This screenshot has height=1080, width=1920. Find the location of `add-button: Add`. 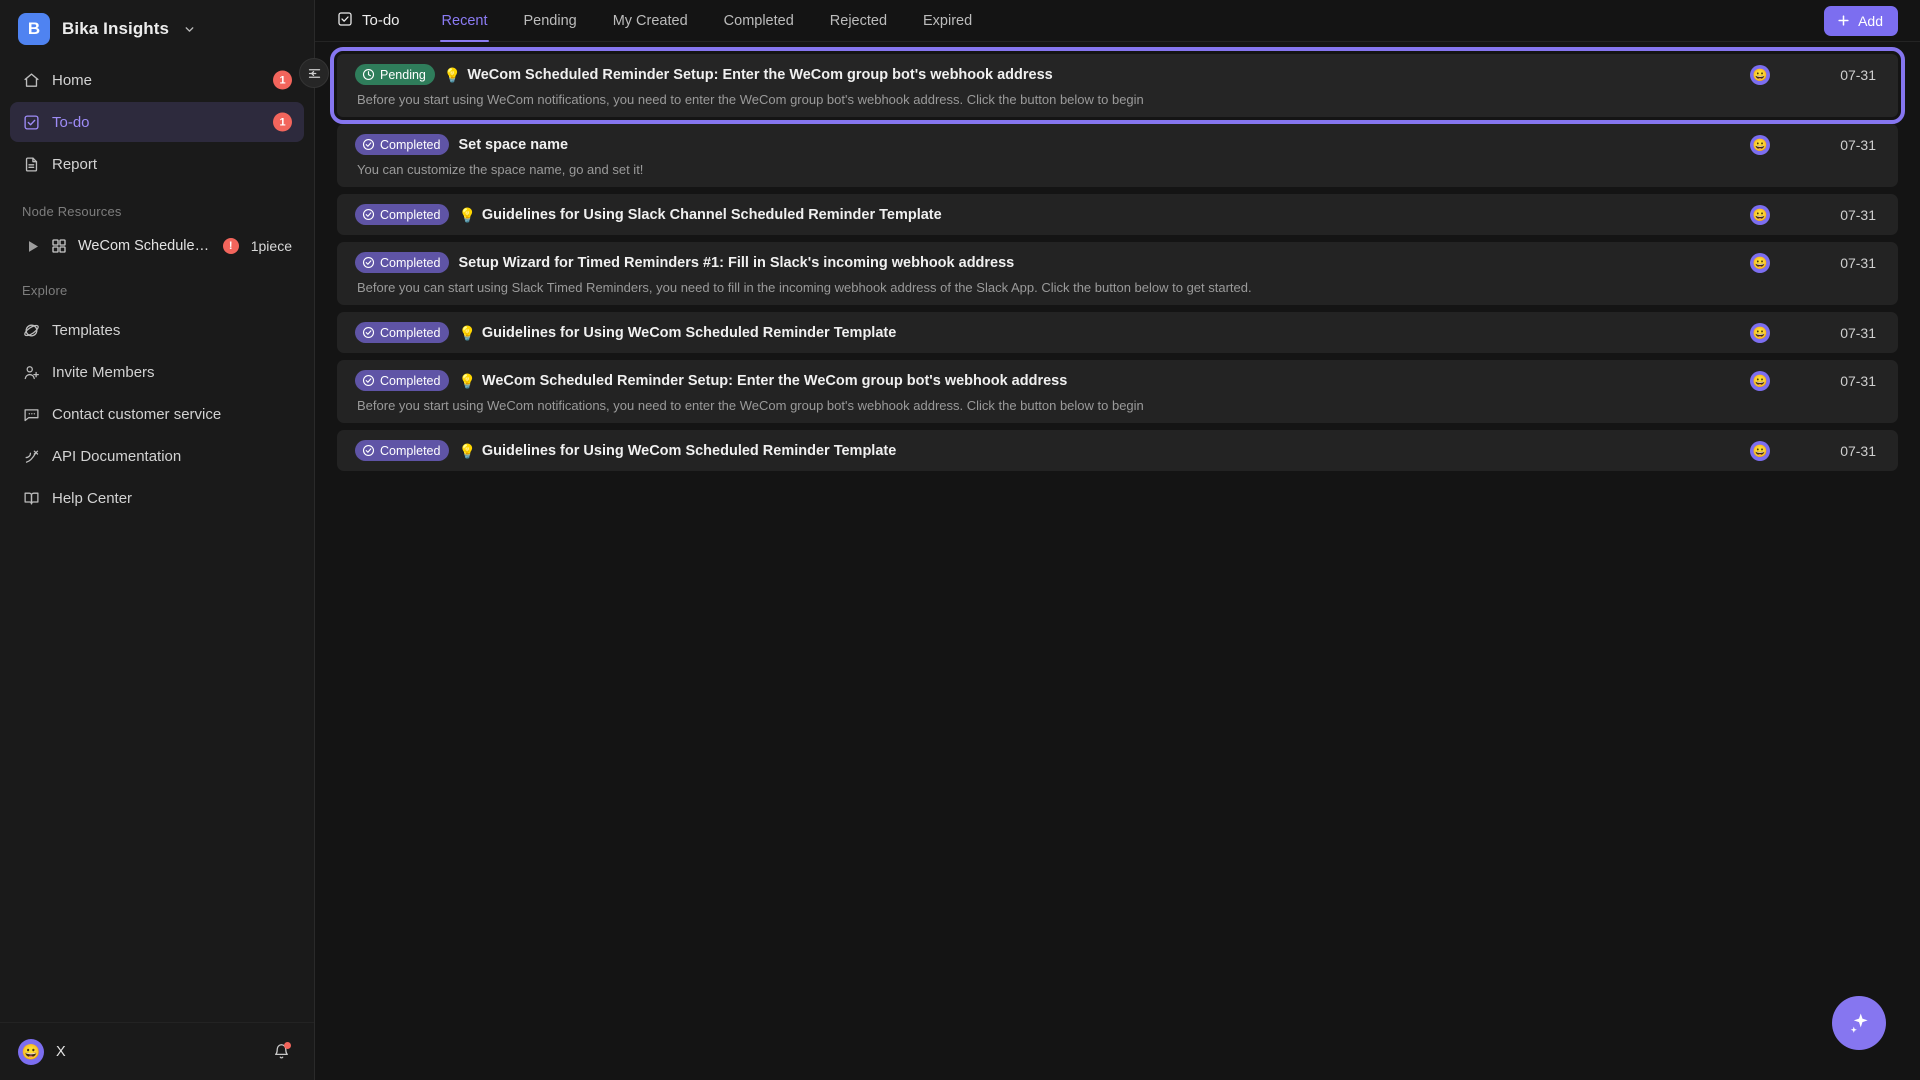

add-button: Add is located at coordinates (1861, 20).